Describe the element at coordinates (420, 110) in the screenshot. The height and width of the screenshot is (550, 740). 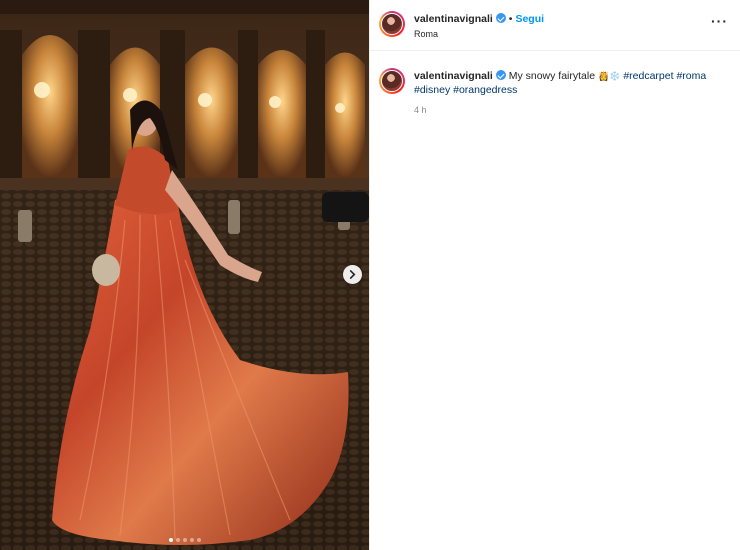
I see `post-time: 4 h` at that location.